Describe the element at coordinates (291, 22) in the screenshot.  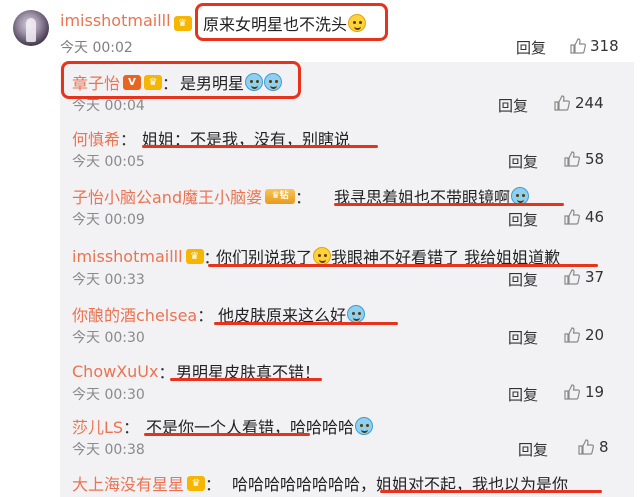
I see `highlight-box-top` at that location.